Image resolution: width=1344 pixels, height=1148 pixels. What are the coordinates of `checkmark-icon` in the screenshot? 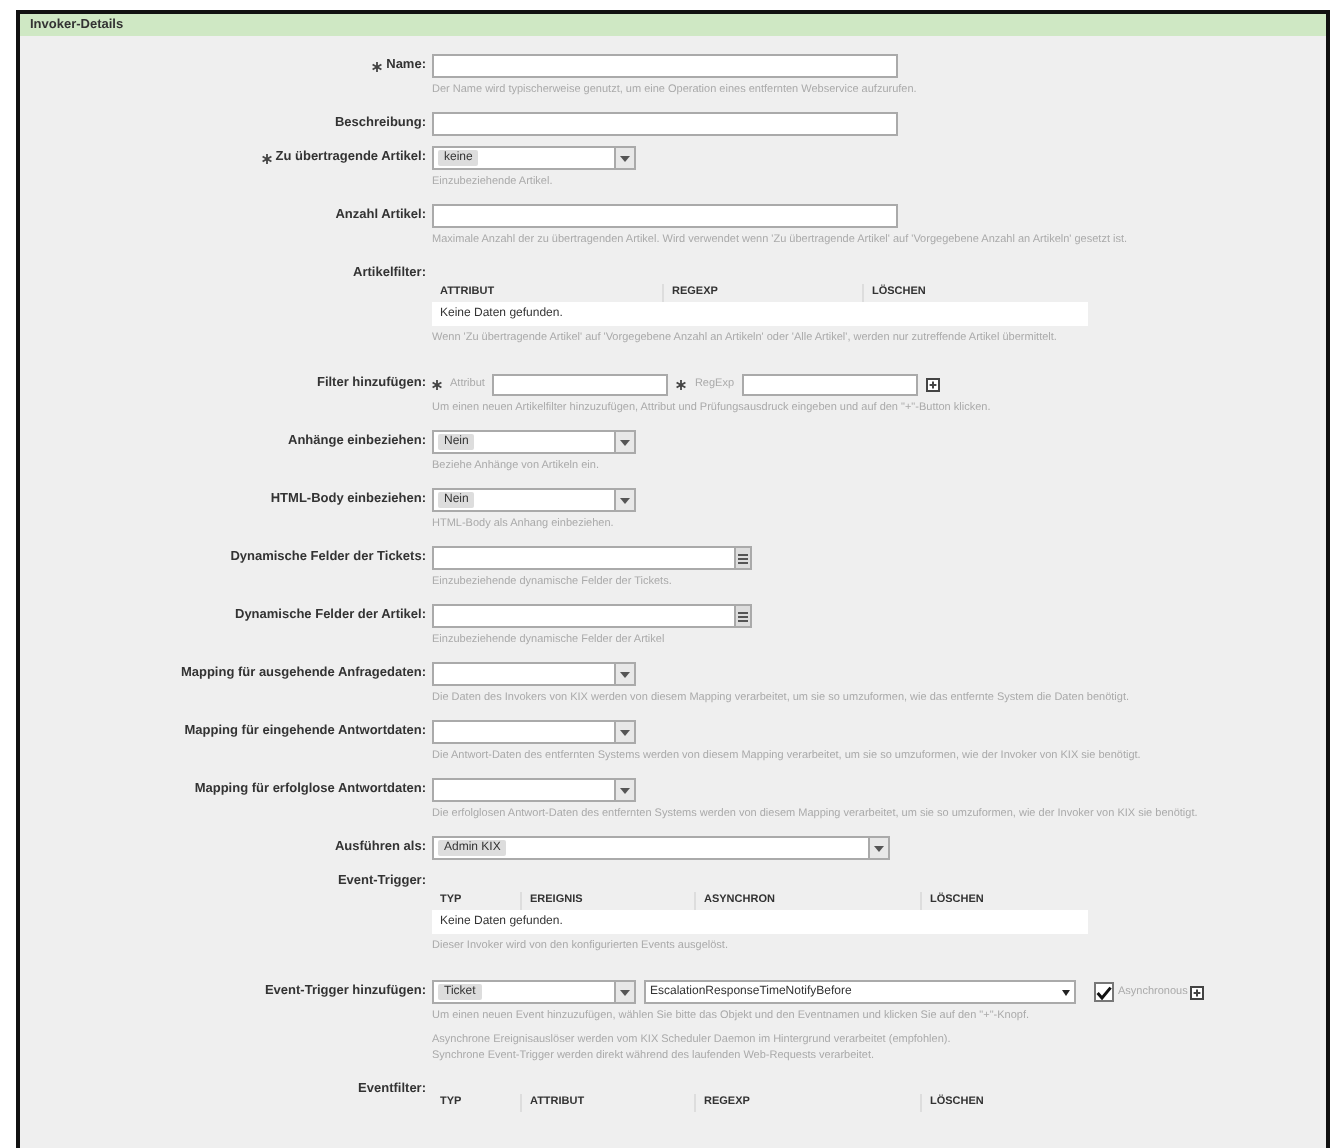 It's located at (1104, 992).